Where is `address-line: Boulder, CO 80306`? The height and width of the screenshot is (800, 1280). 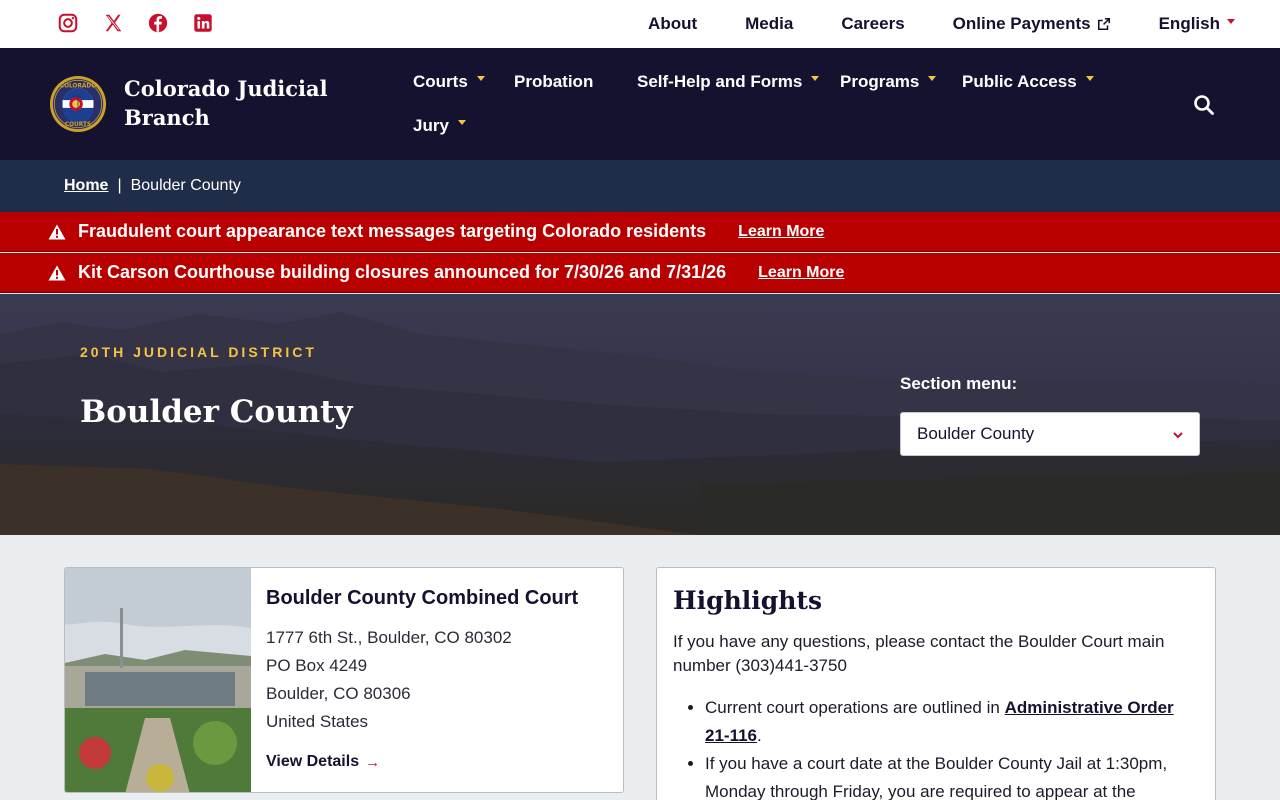 address-line: Boulder, CO 80306 is located at coordinates (338, 693).